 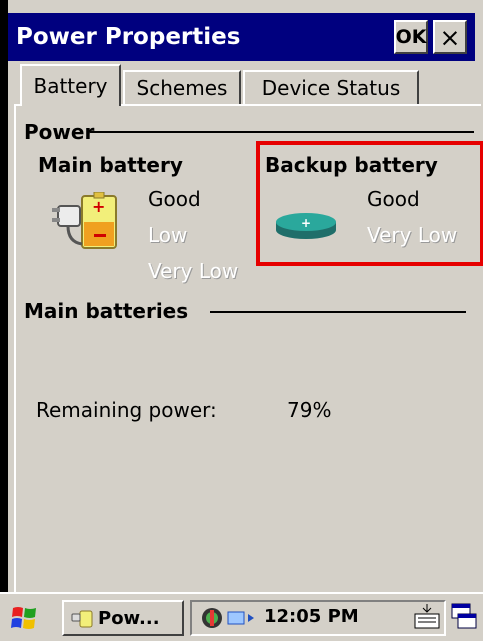 What do you see at coordinates (369, 203) in the screenshot?
I see `backup-battery-highlight` at bounding box center [369, 203].